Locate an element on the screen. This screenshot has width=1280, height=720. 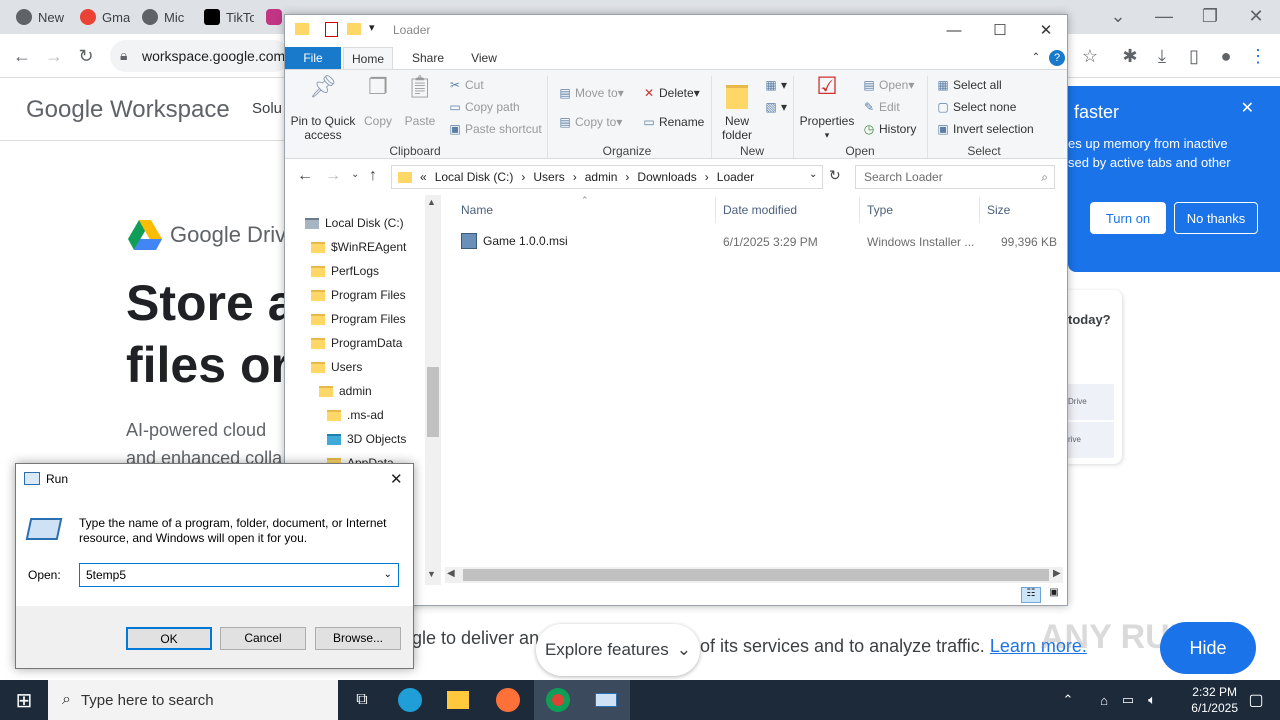
scroll-up-icon: ▲ is located at coordinates (431, 202).